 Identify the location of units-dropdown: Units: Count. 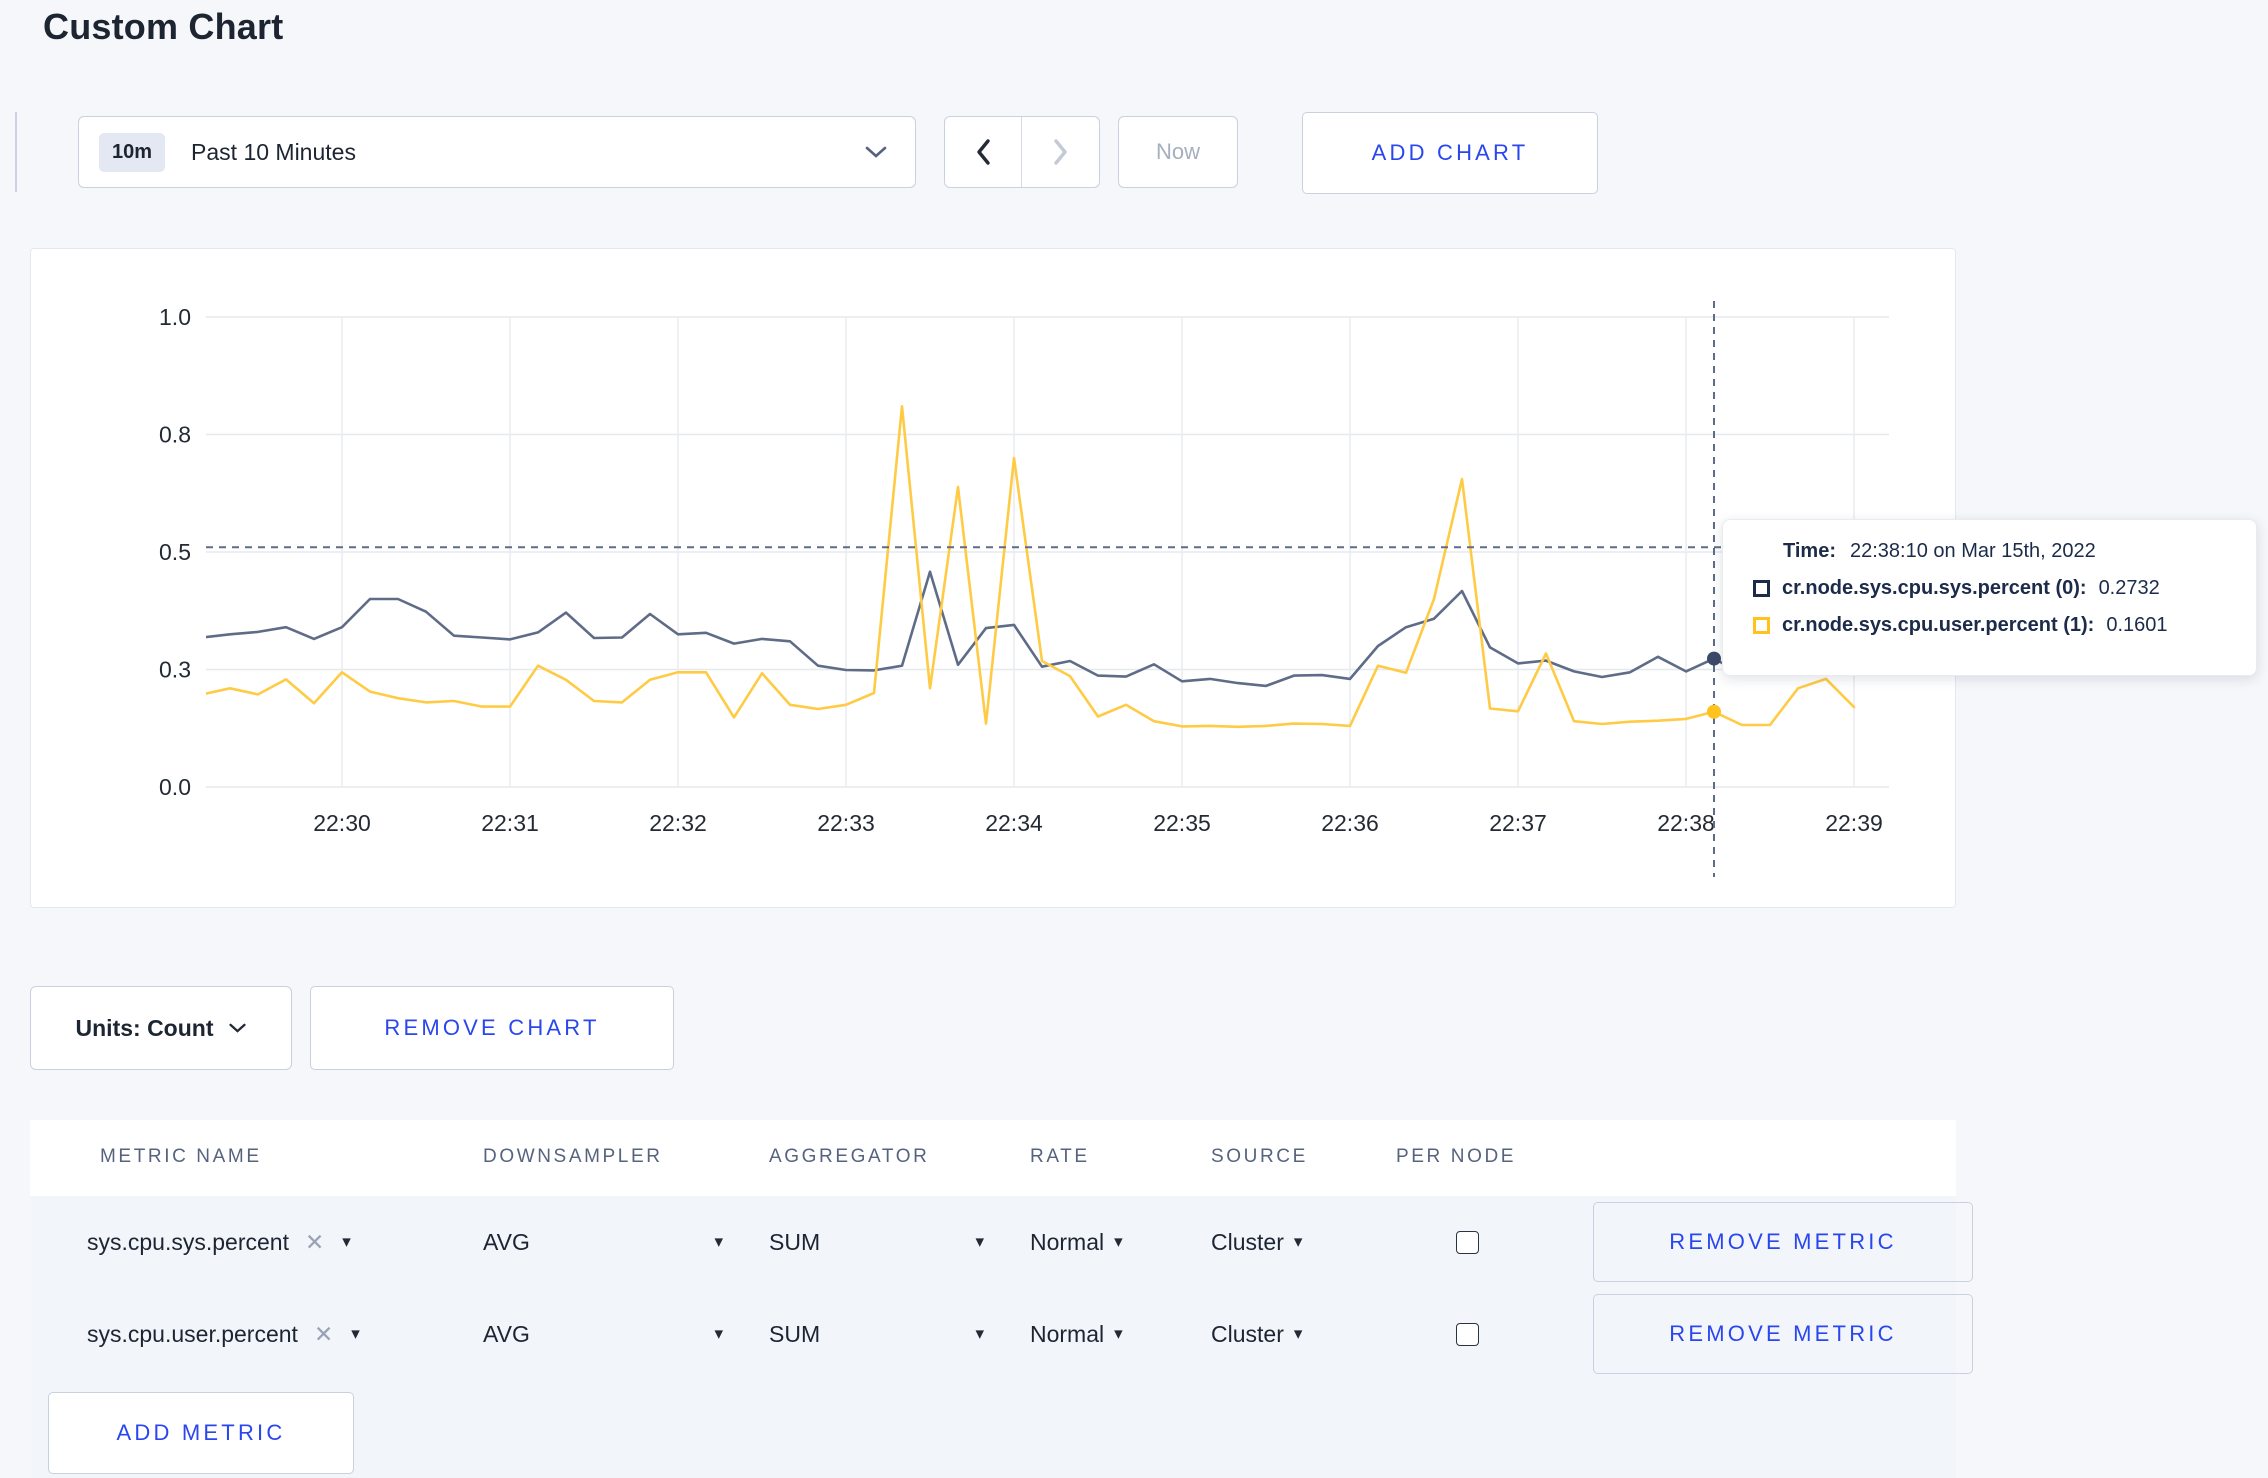
(161, 1028).